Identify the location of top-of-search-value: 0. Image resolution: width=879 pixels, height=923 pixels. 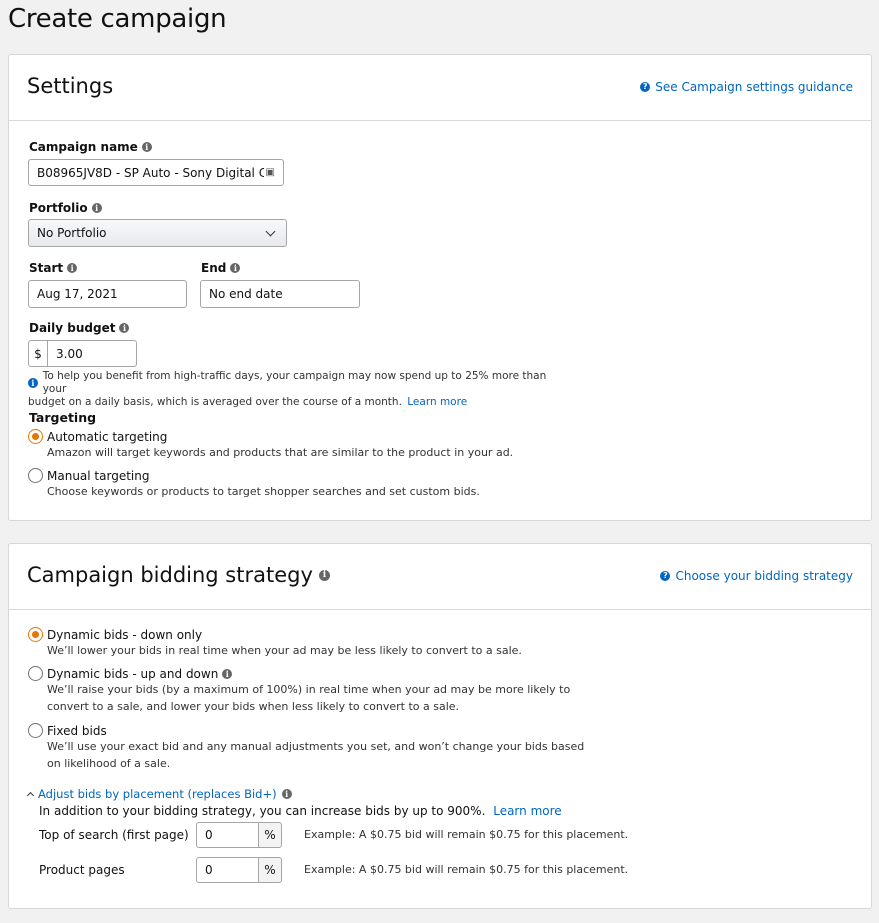
(227, 835).